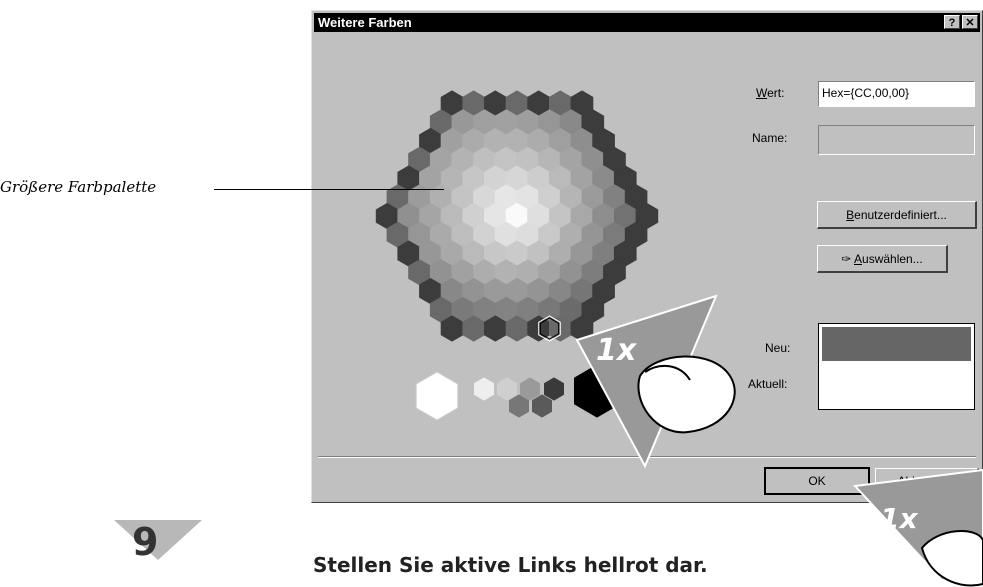 The width and height of the screenshot is (983, 587). What do you see at coordinates (951, 558) in the screenshot?
I see `mouse-icon-ok` at bounding box center [951, 558].